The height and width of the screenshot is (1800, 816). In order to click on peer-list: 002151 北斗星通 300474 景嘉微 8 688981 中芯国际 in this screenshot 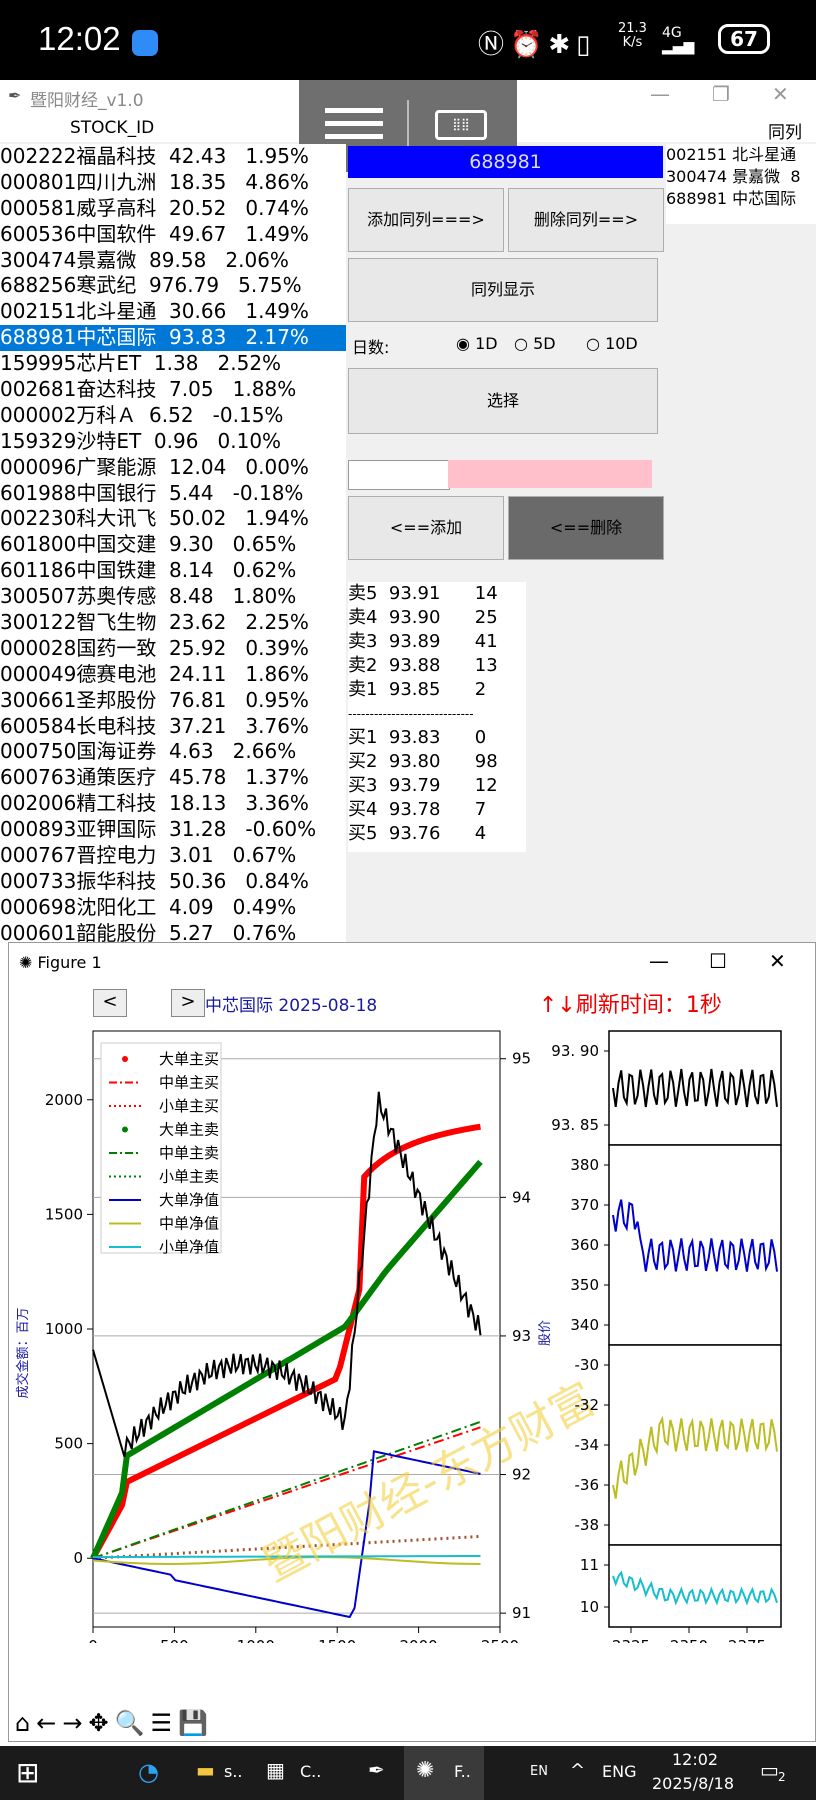, I will do `click(741, 184)`.